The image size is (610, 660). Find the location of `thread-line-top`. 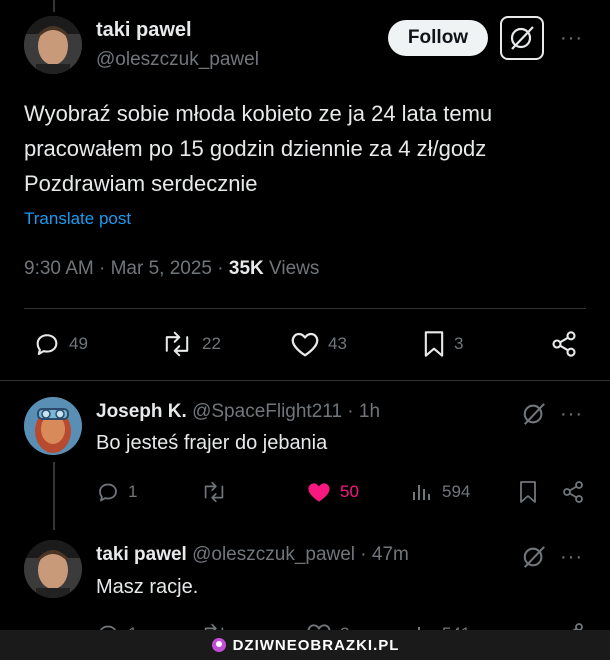

thread-line-top is located at coordinates (54, 6).